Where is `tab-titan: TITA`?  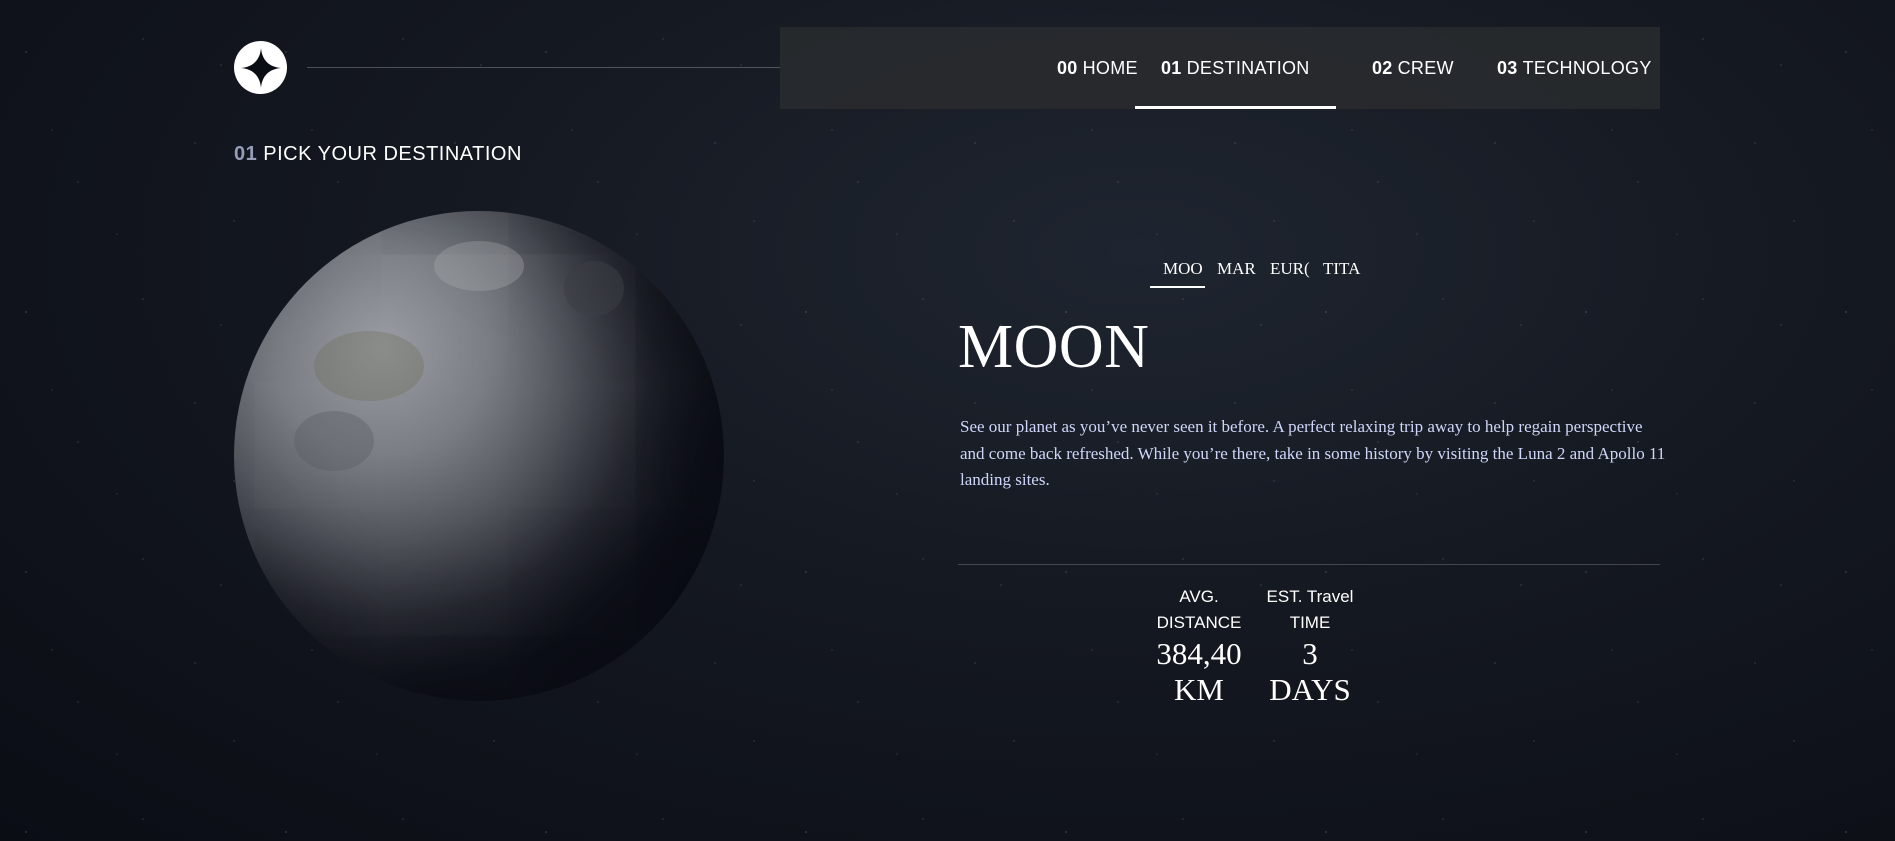
tab-titan: TITA is located at coordinates (1343, 273).